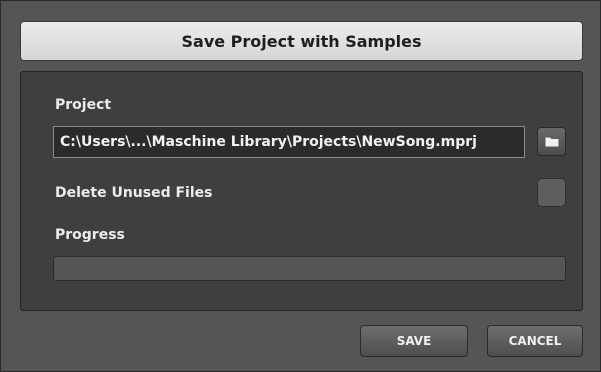 The image size is (601, 372). I want to click on project-label: Project, so click(83, 105).